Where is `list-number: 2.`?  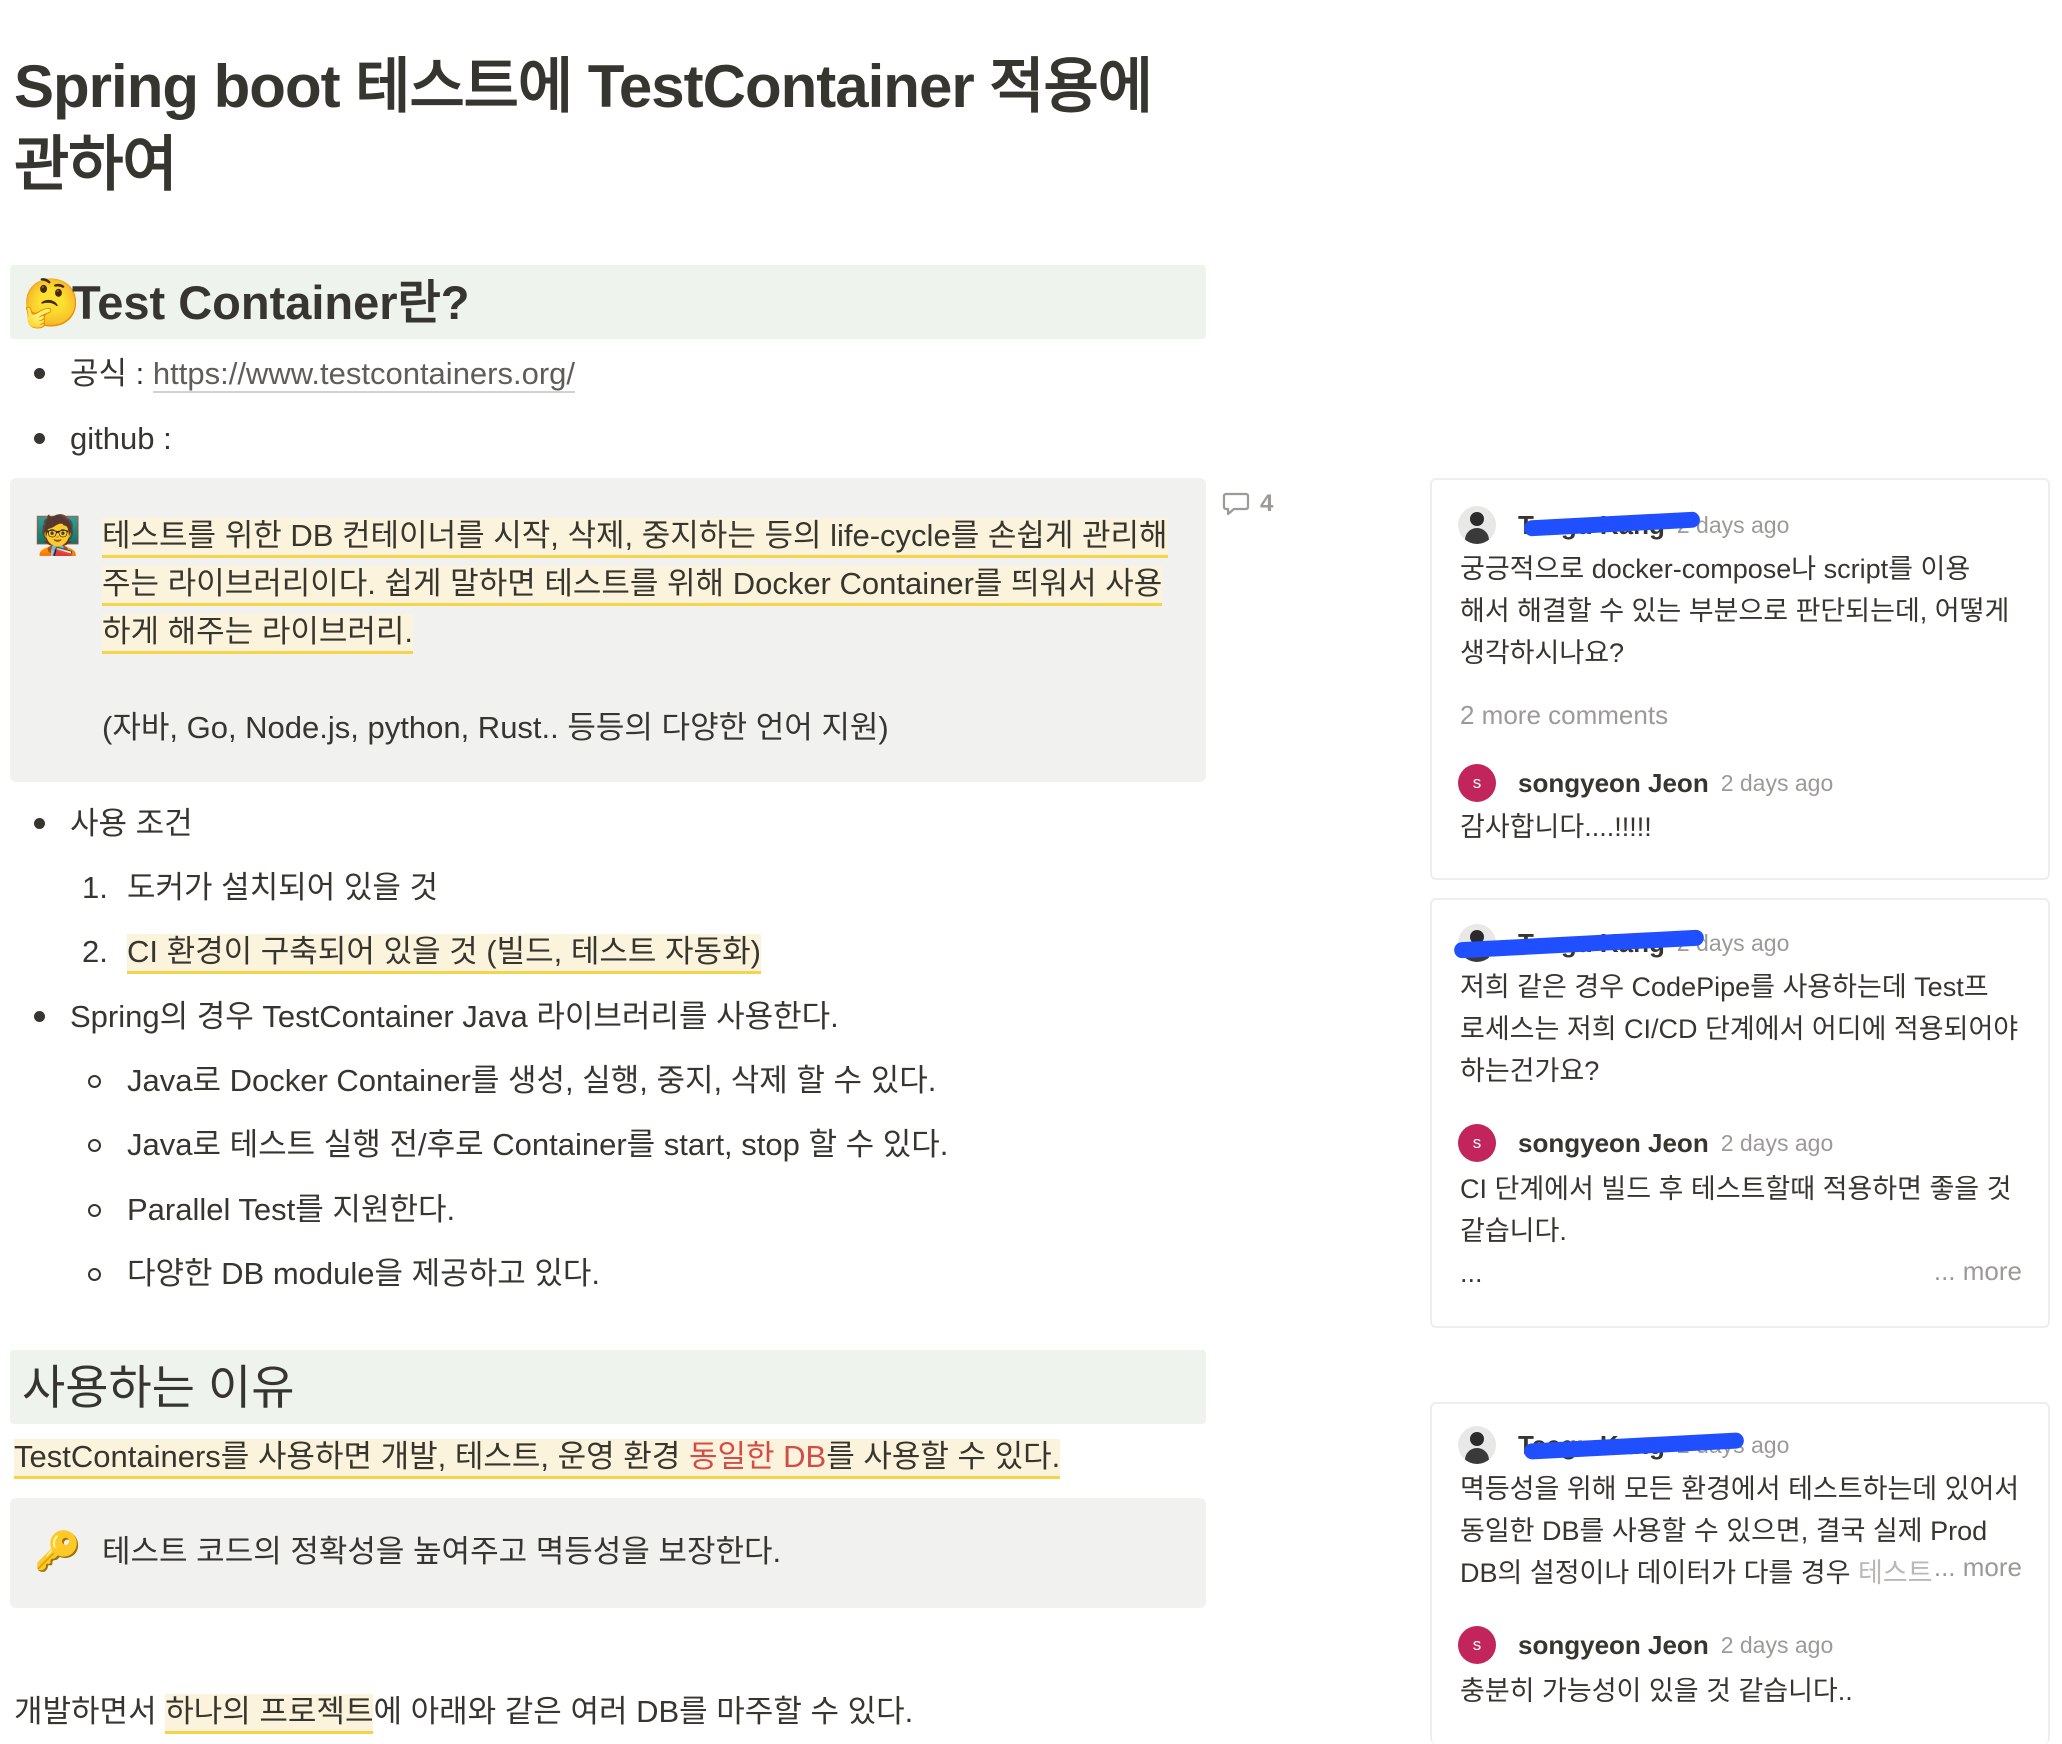 list-number: 2. is located at coordinates (95, 951).